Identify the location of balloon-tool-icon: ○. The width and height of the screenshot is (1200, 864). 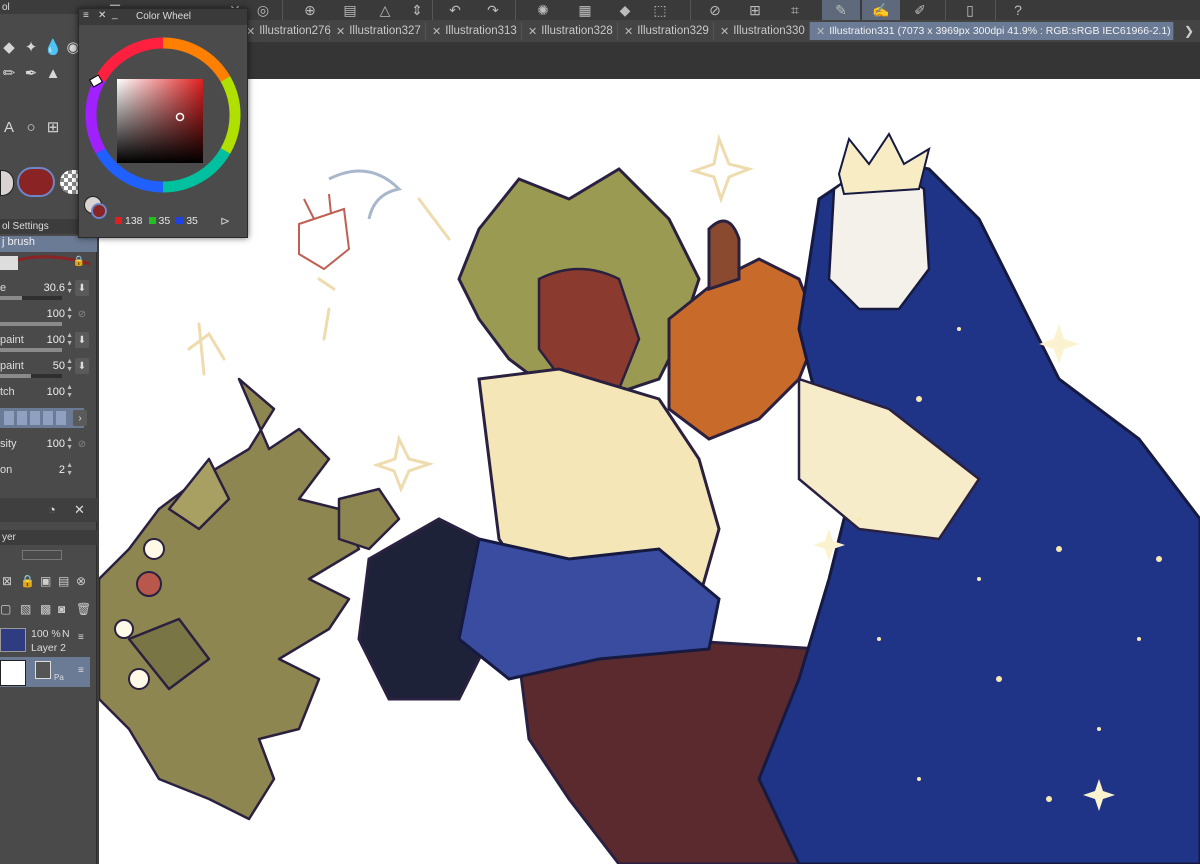
(31, 127).